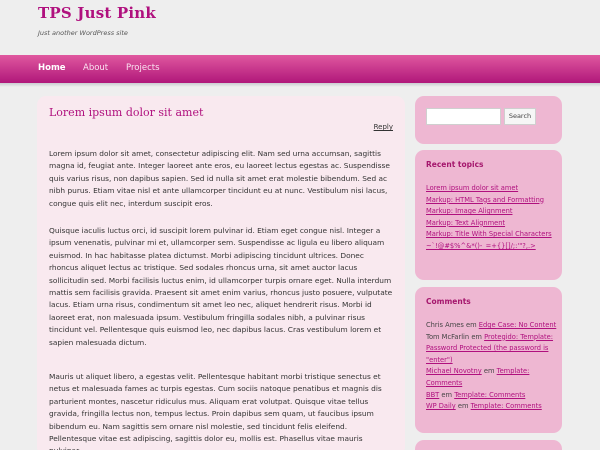 Image resolution: width=600 pixels, height=450 pixels. What do you see at coordinates (83, 33) in the screenshot?
I see `site-description: Just another WordPress site` at bounding box center [83, 33].